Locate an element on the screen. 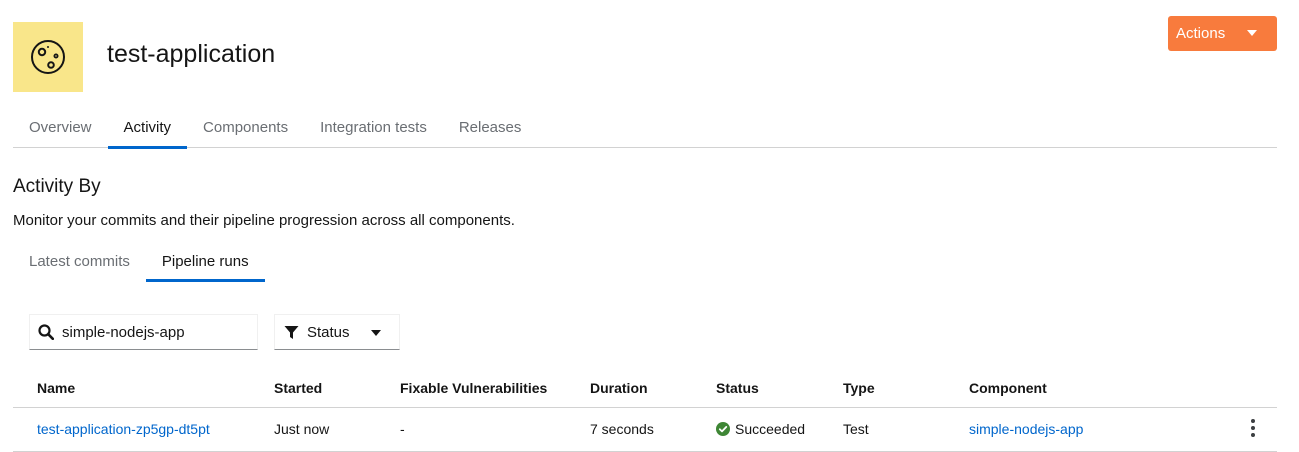 The image size is (1299, 452). activity-sub-tabs: Latest commits Pipeline runs is located at coordinates (139, 264).